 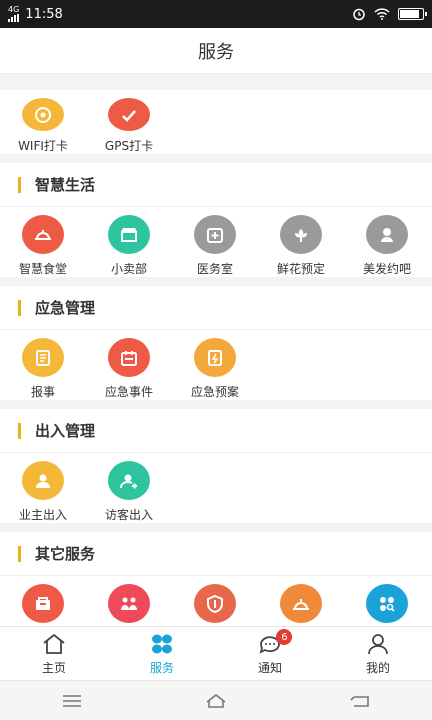 I want to click on emergency-plan-icon, so click(x=215, y=357).